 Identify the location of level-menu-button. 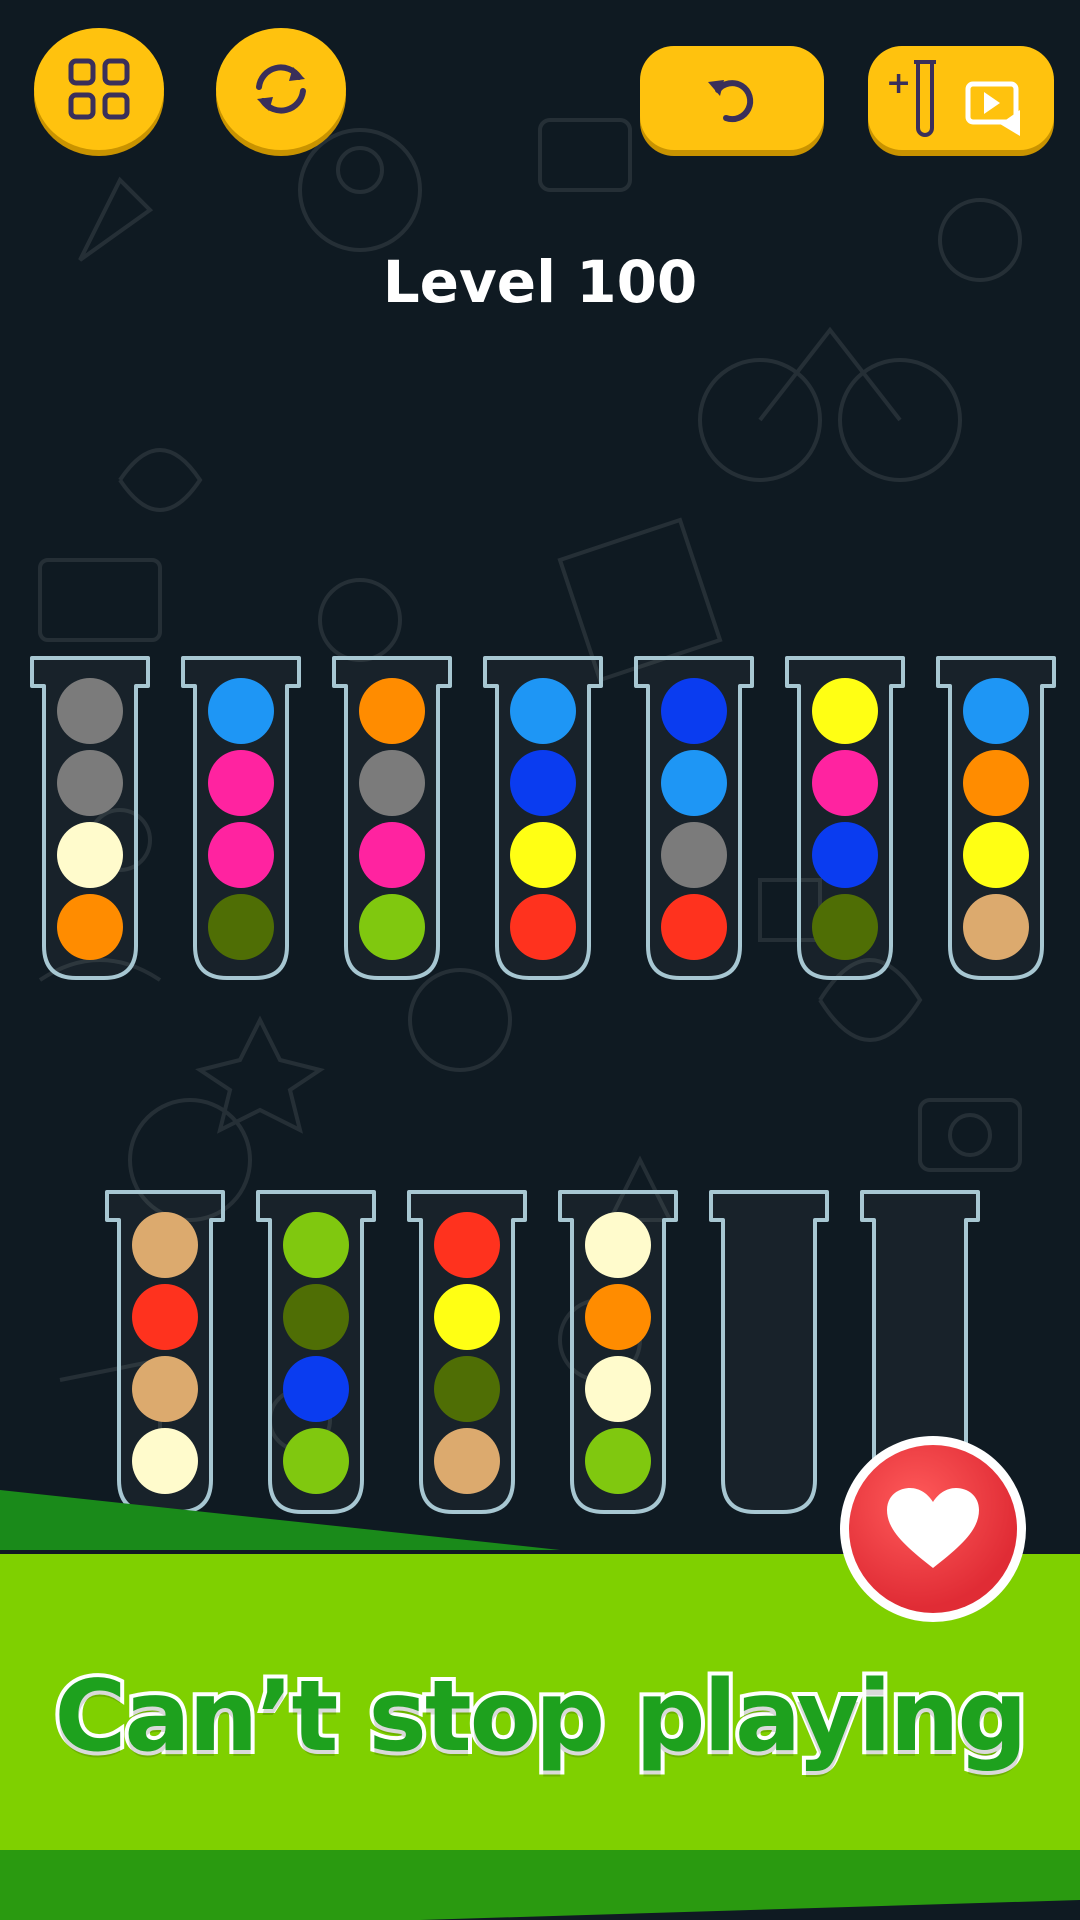
(99, 89).